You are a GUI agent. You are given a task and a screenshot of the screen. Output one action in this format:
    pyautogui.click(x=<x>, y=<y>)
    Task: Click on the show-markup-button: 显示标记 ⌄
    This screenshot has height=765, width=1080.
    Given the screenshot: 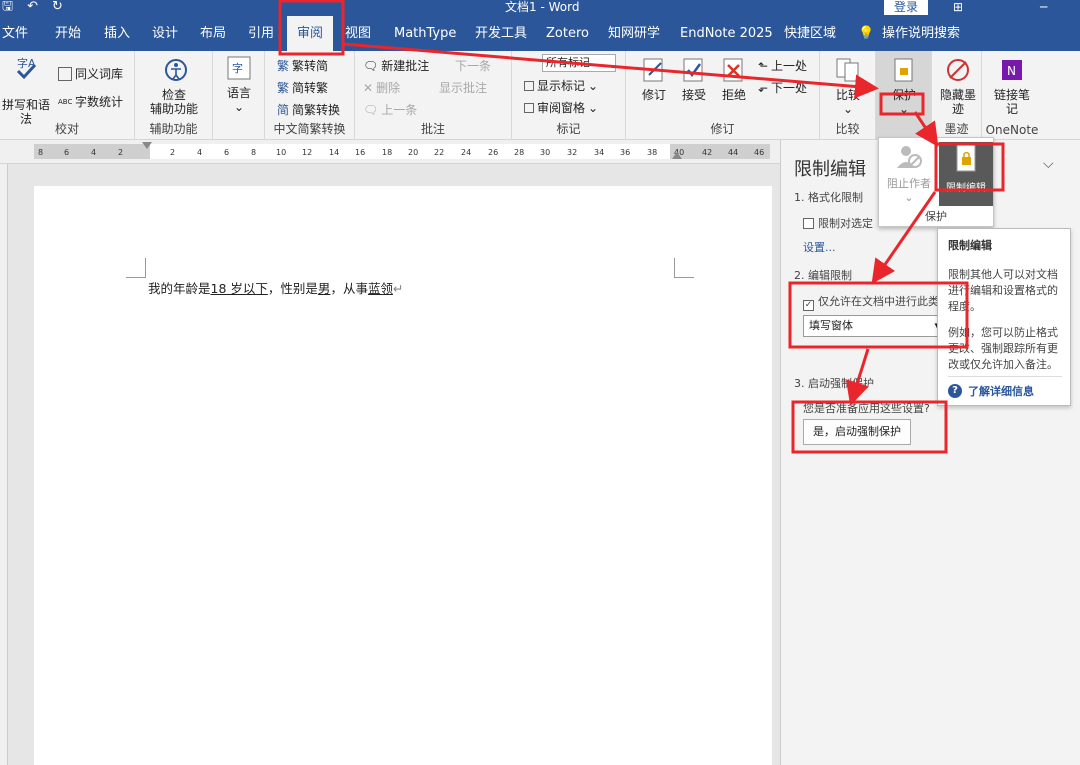 What is the action you would take?
    pyautogui.click(x=561, y=85)
    